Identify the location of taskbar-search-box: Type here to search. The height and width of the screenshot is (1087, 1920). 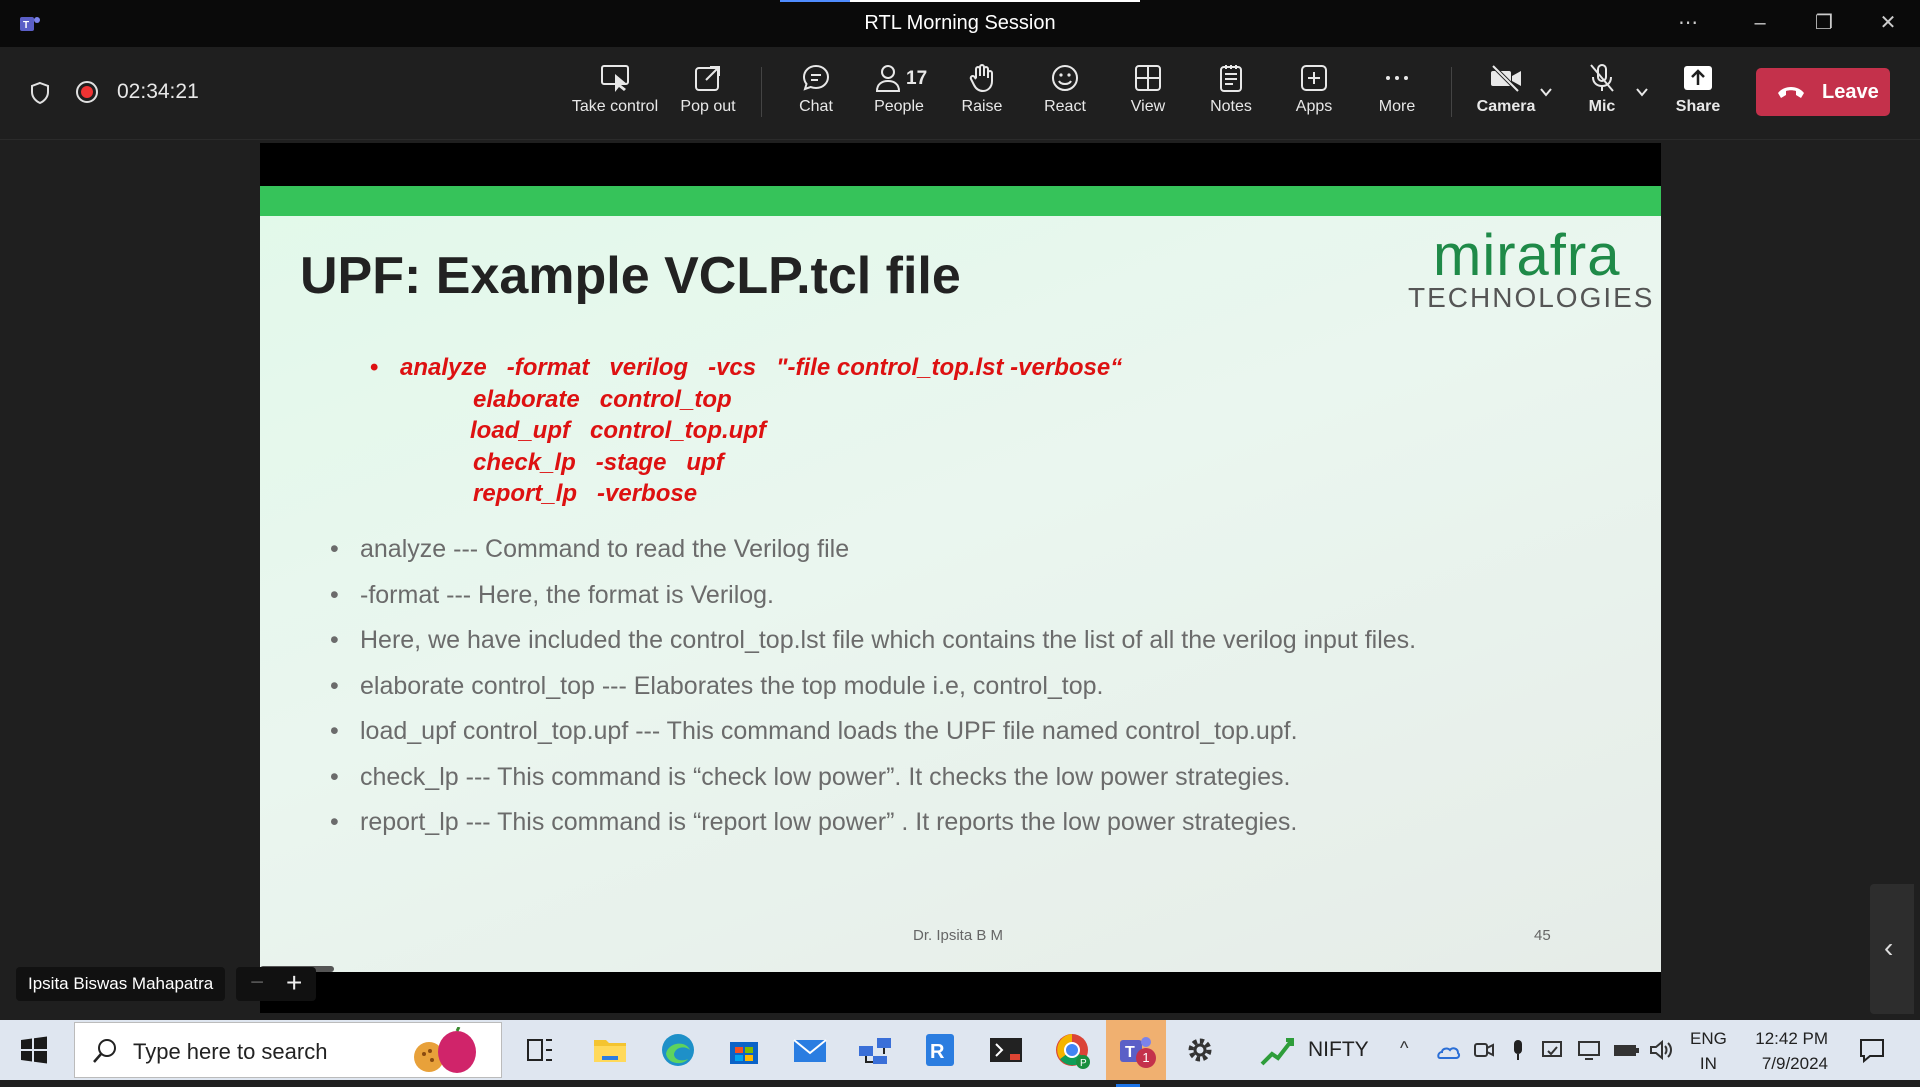
(288, 1050).